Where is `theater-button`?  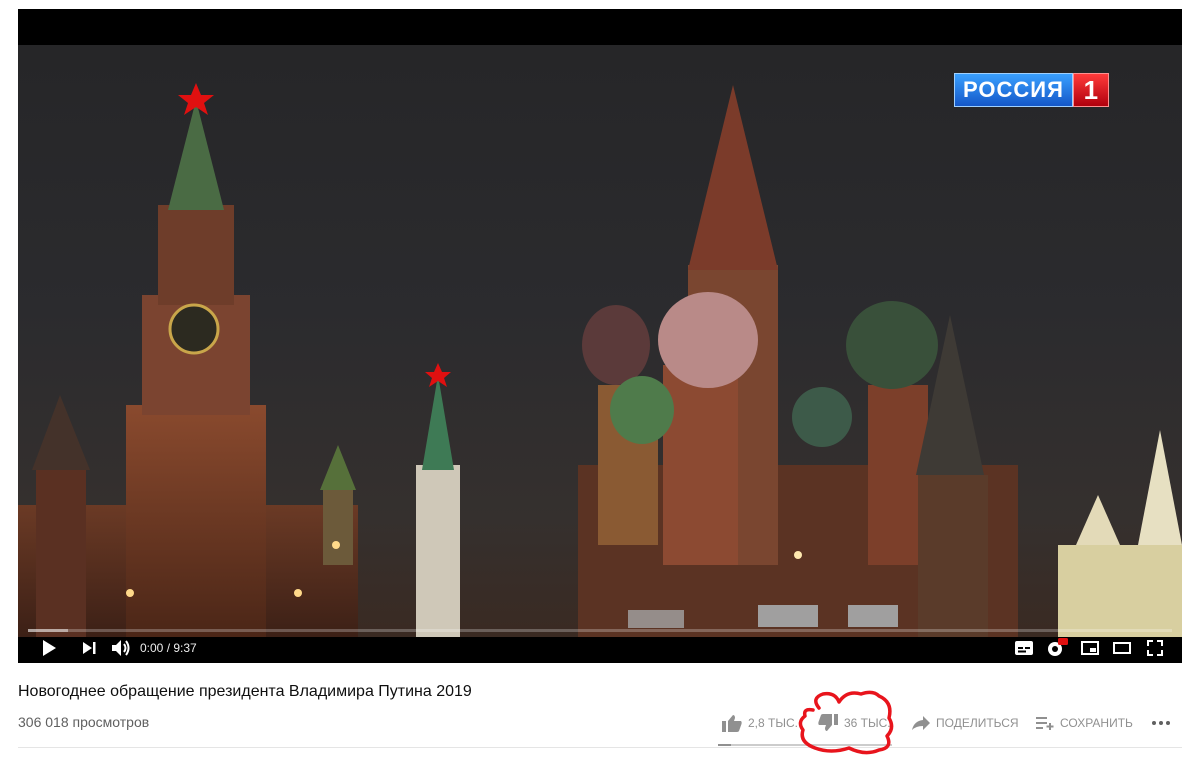 theater-button is located at coordinates (1122, 648).